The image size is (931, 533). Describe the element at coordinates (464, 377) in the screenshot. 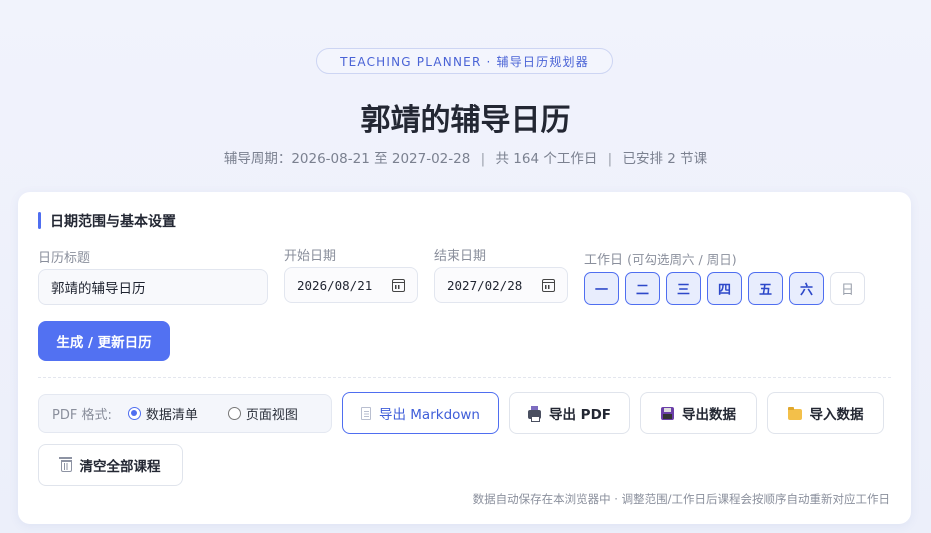

I see `divider` at that location.